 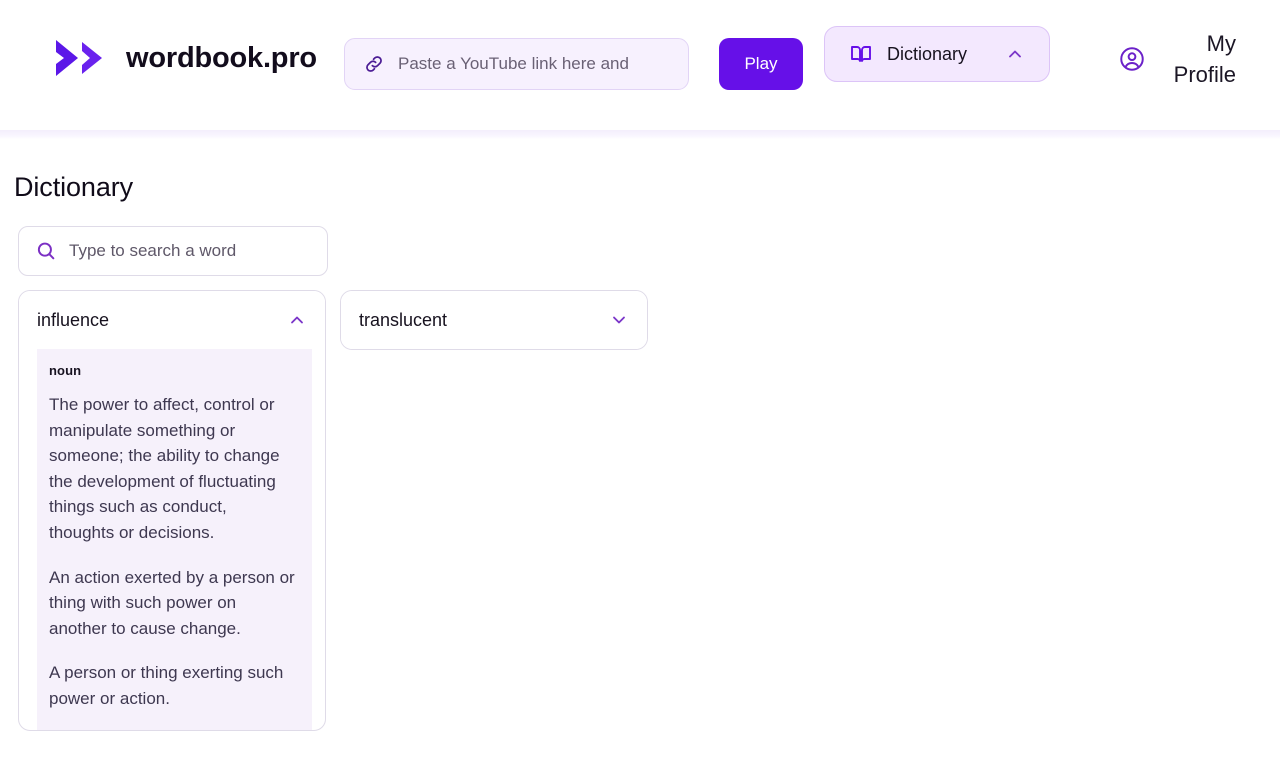 I want to click on profile-label: My Profile, so click(x=1204, y=59).